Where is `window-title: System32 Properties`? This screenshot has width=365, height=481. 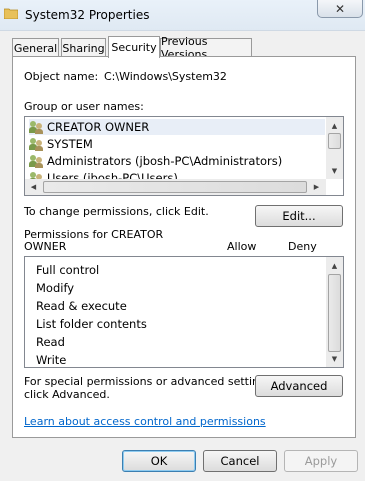
window-title: System32 Properties is located at coordinates (87, 15).